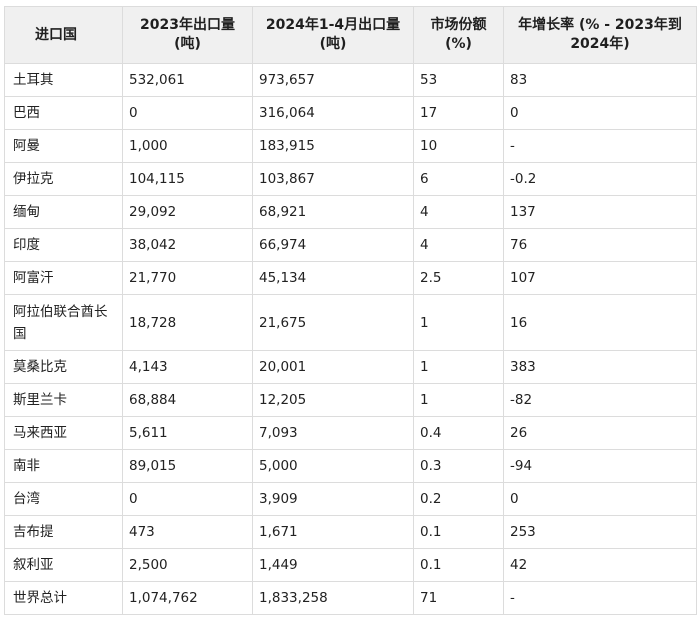  I want to click on cell-growth: 16, so click(600, 322).